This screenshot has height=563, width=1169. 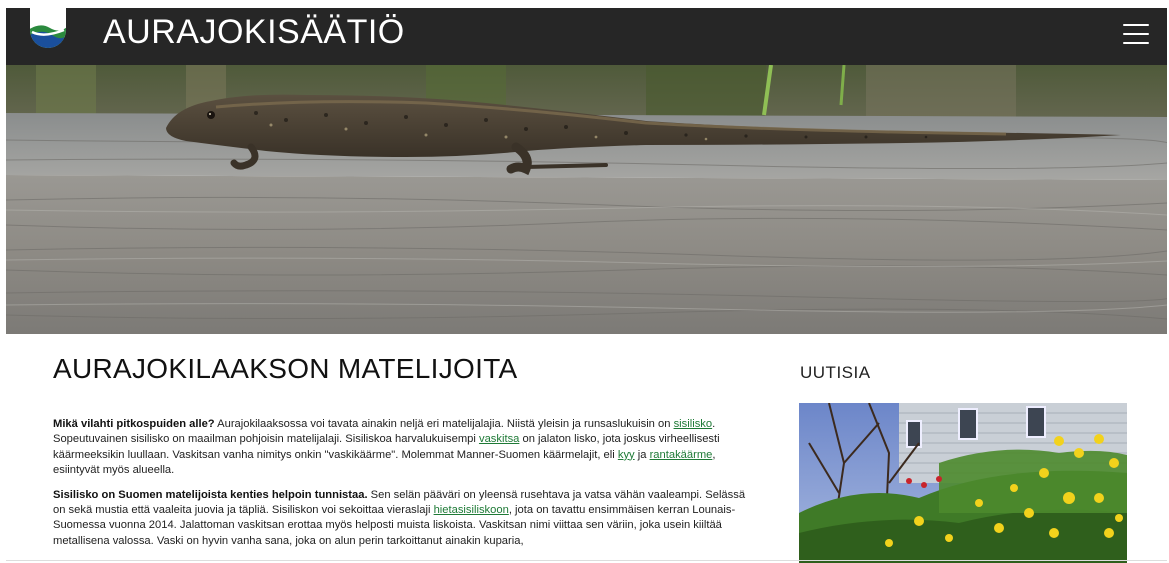 What do you see at coordinates (48, 29) in the screenshot?
I see `aurajoki-foundation-logo-icon` at bounding box center [48, 29].